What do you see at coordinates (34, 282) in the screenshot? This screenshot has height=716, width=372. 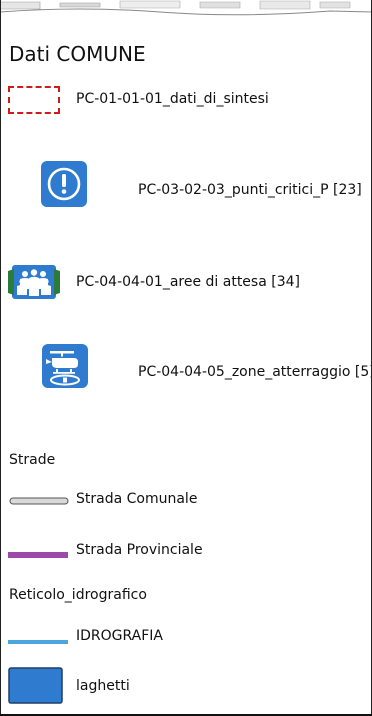 I see `people-gathering-icon` at bounding box center [34, 282].